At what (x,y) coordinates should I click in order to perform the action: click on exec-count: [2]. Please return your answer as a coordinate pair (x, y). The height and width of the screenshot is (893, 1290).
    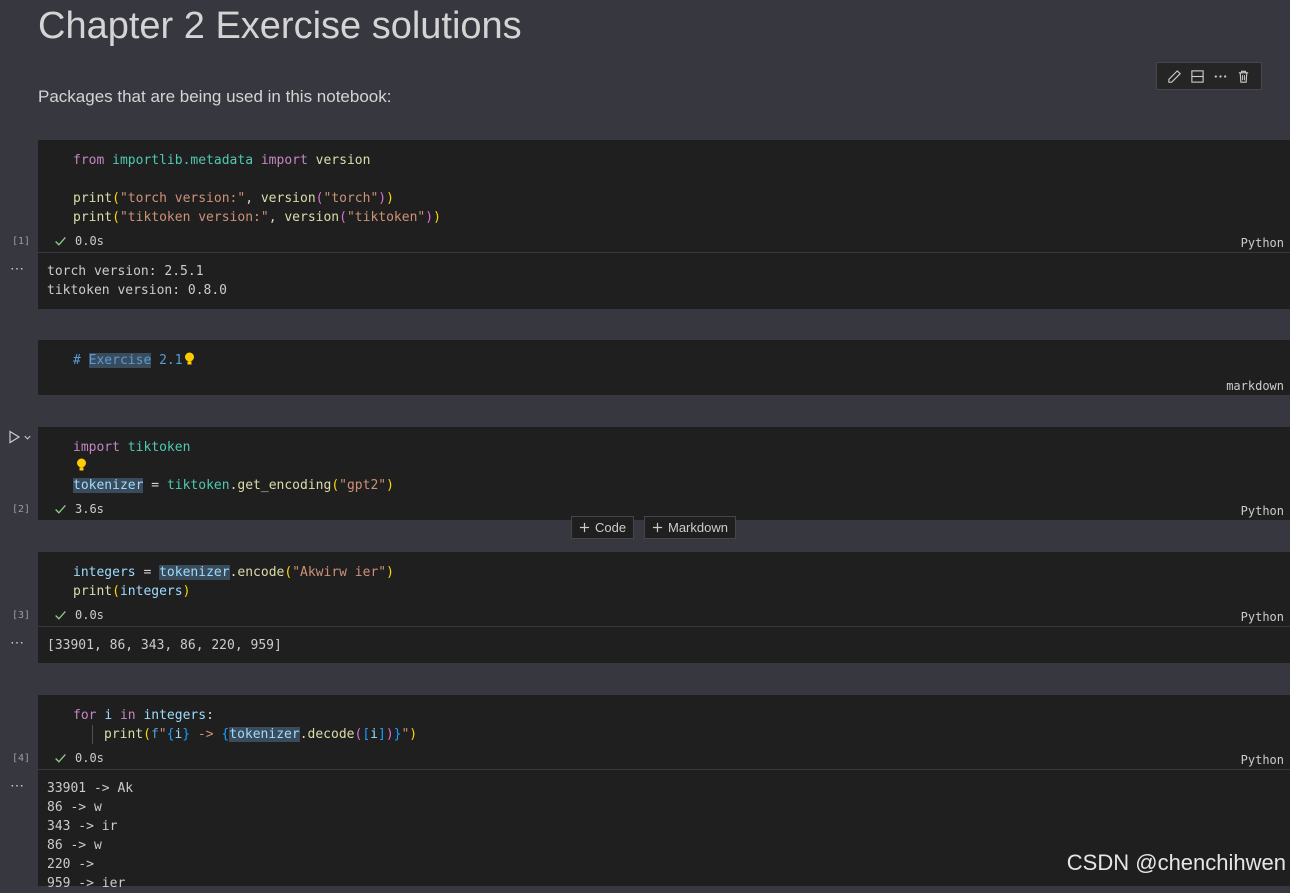
    Looking at the image, I should click on (21, 509).